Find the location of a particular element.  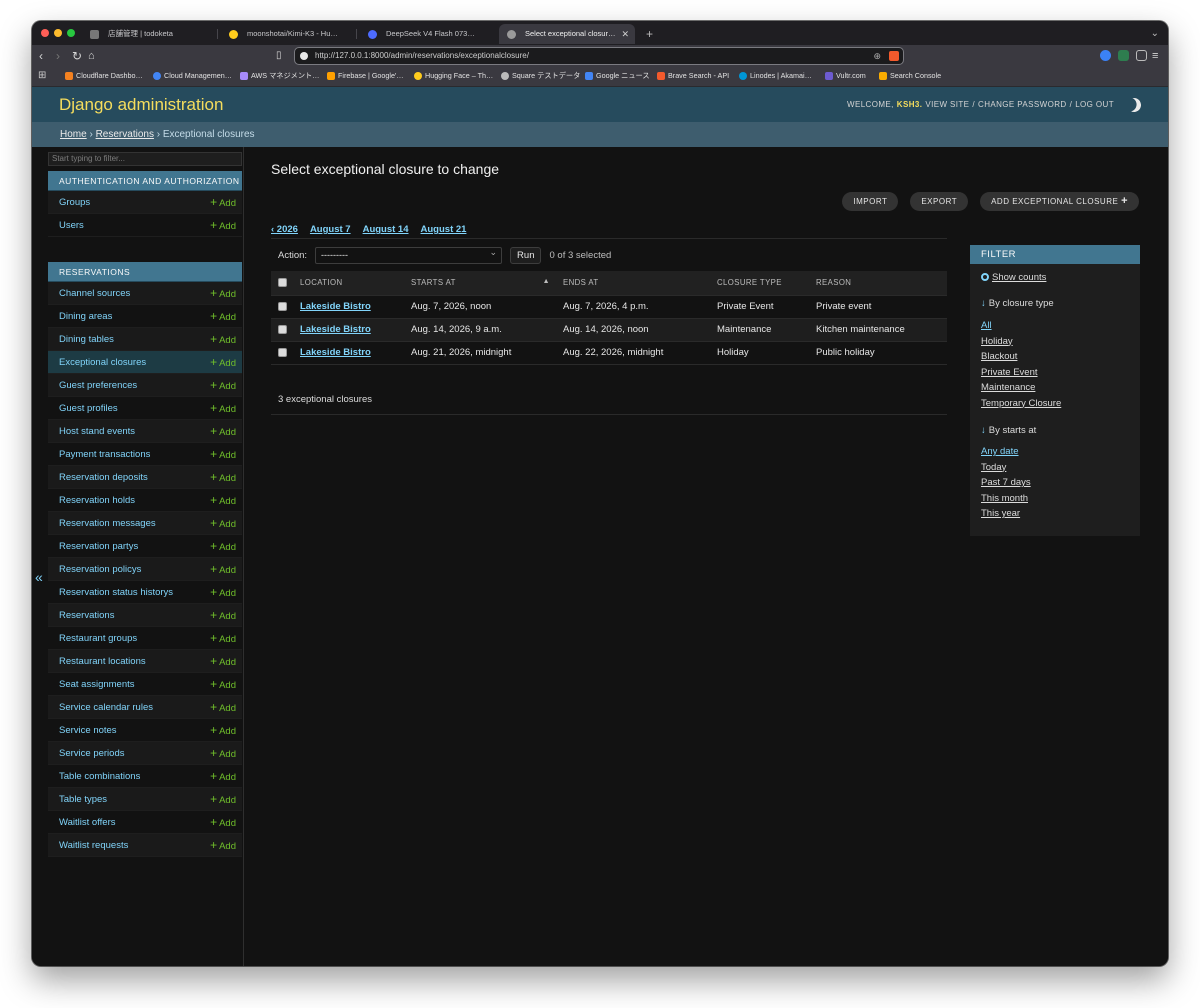

sidebar-item-reservation-holds: Reservation holds + Add is located at coordinates (145, 500).